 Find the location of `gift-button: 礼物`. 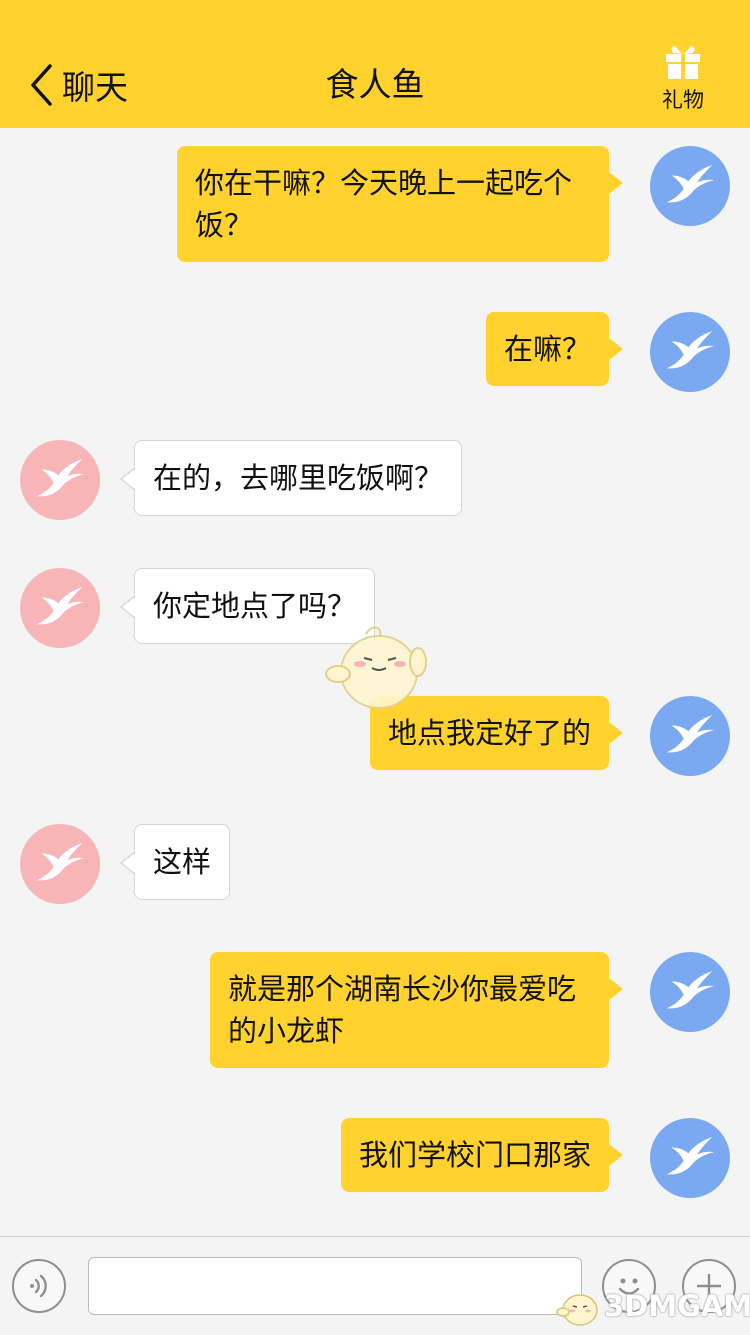

gift-button: 礼物 is located at coordinates (683, 82).